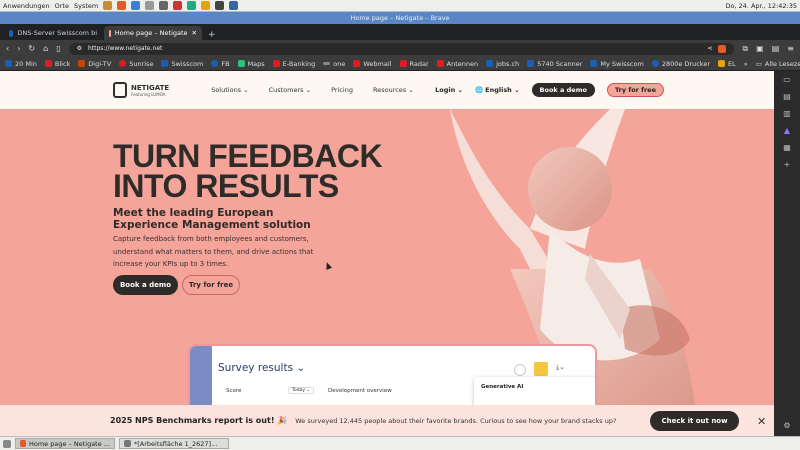 The image size is (800, 450). Describe the element at coordinates (212, 225) in the screenshot. I see `subheadline-line: Experience Management solution` at that location.